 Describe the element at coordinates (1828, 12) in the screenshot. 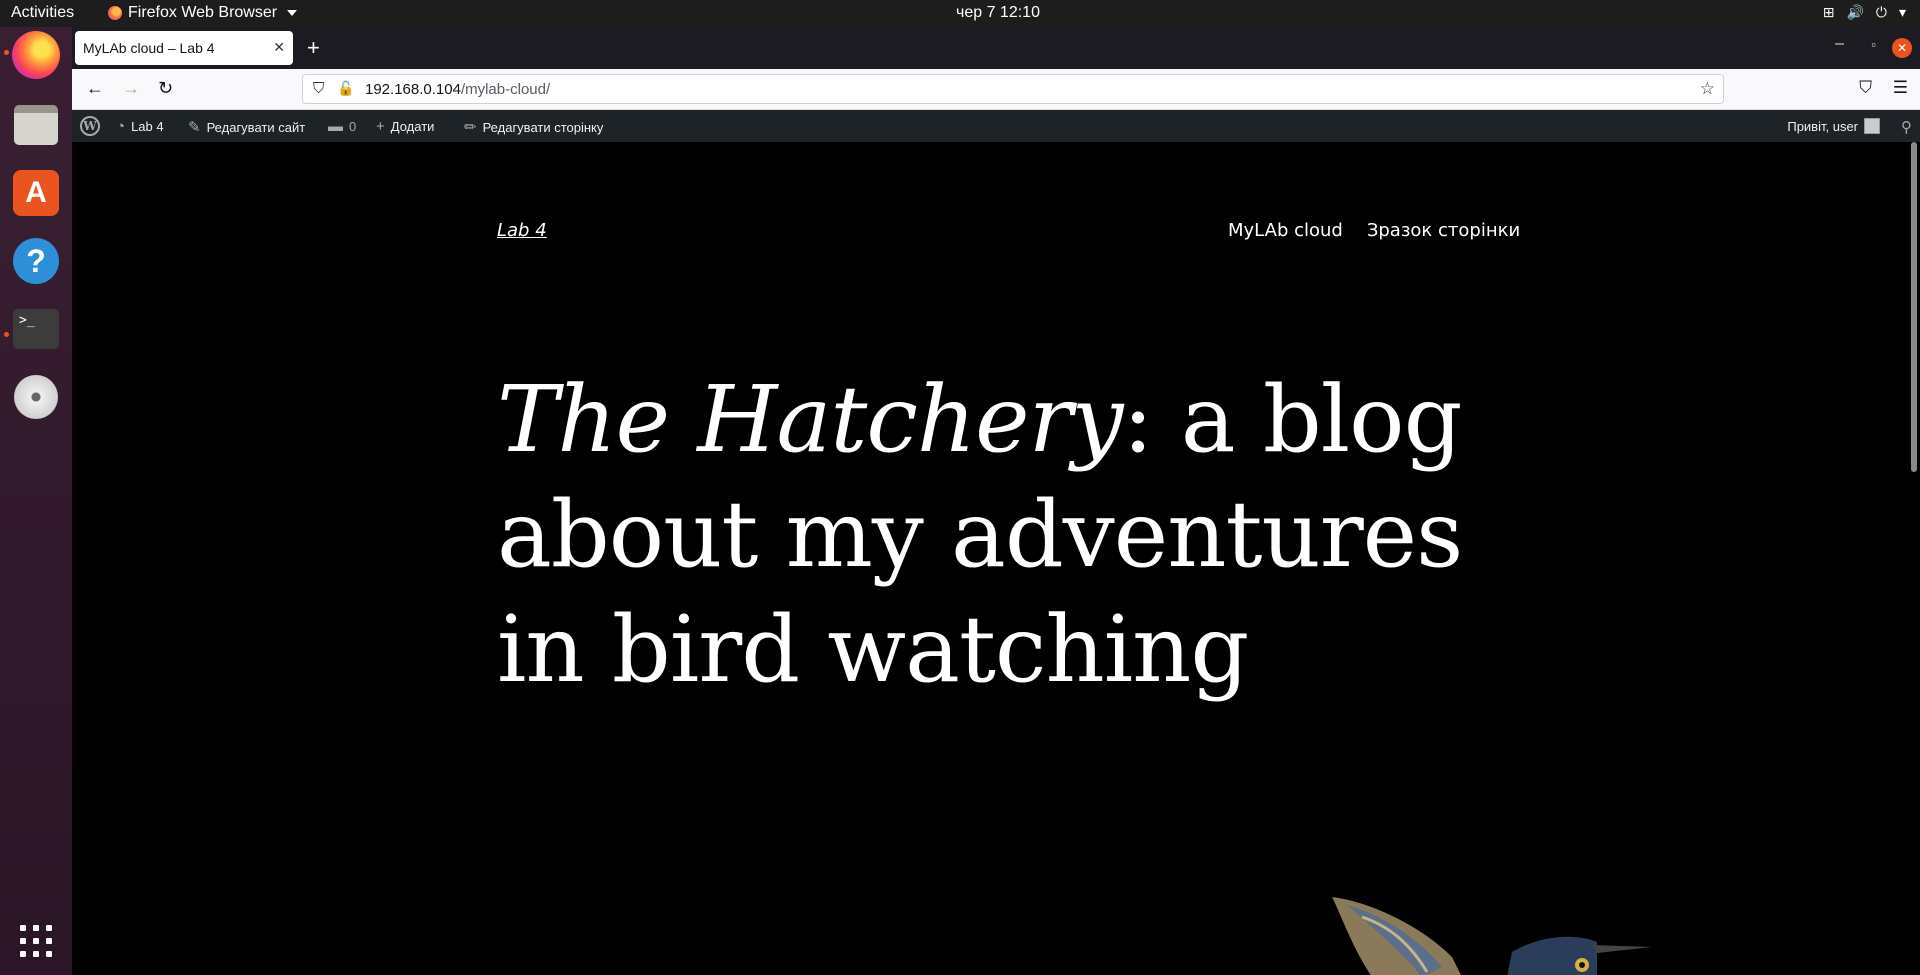

I see `network-icon: ⊞` at that location.